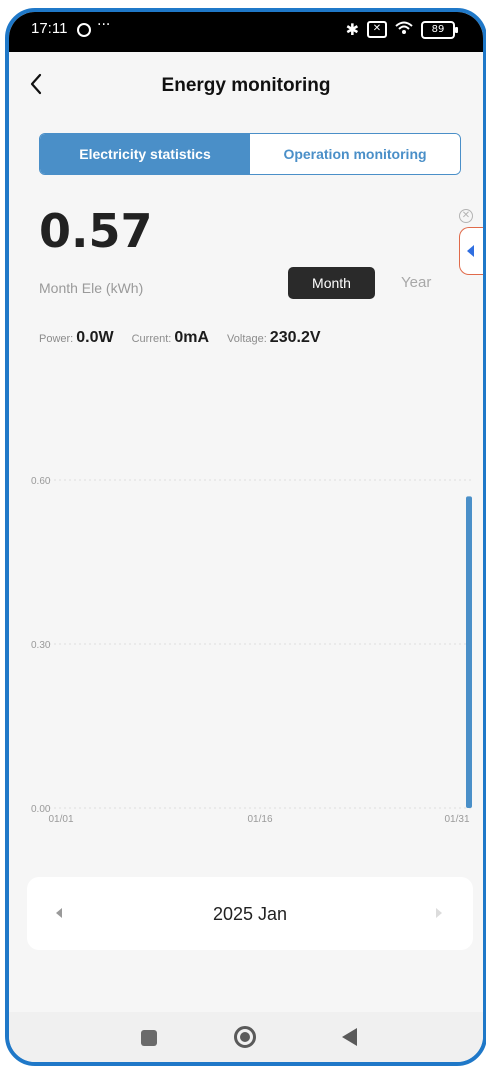 The image size is (486, 1066). What do you see at coordinates (246, 32) in the screenshot?
I see `status-bar: 17:11 ··· ✱ ✕ 89` at bounding box center [246, 32].